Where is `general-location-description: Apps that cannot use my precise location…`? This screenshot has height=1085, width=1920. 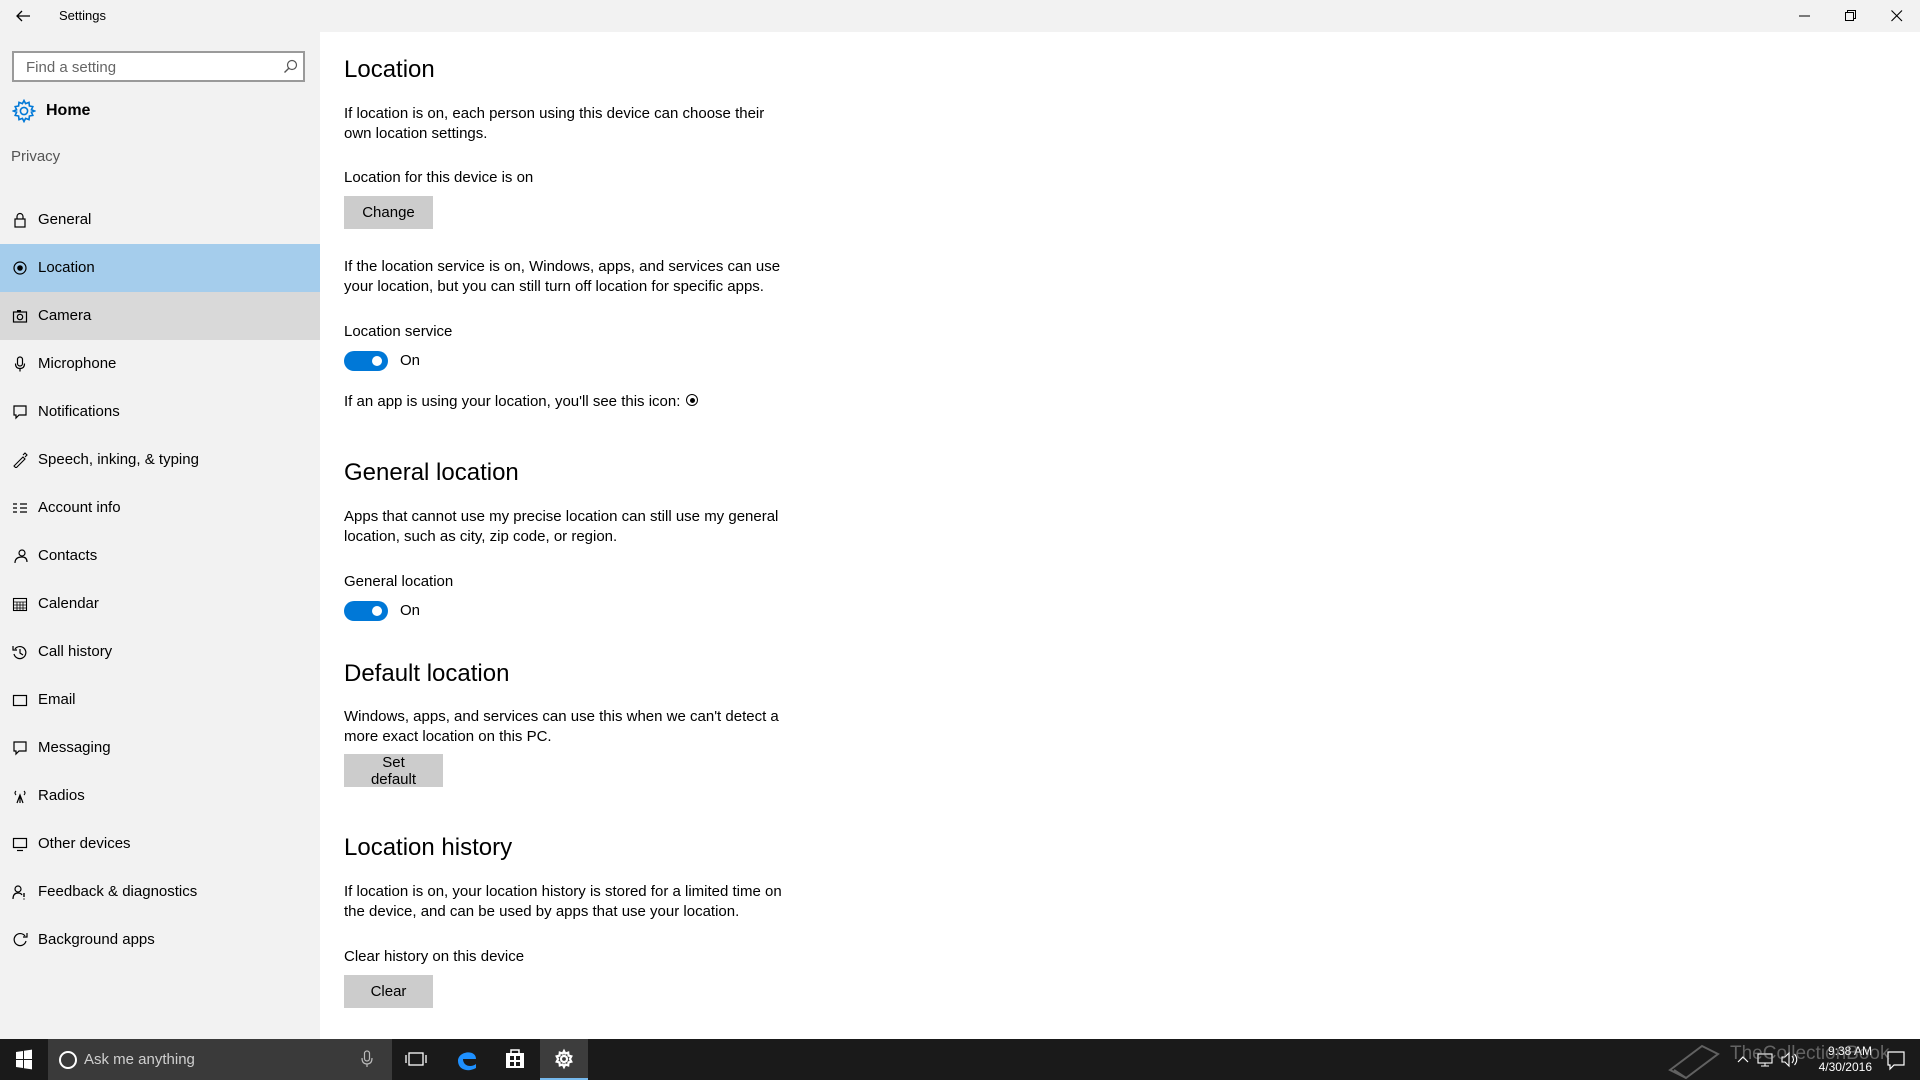
general-location-description: Apps that cannot use my precise location… is located at coordinates (561, 526).